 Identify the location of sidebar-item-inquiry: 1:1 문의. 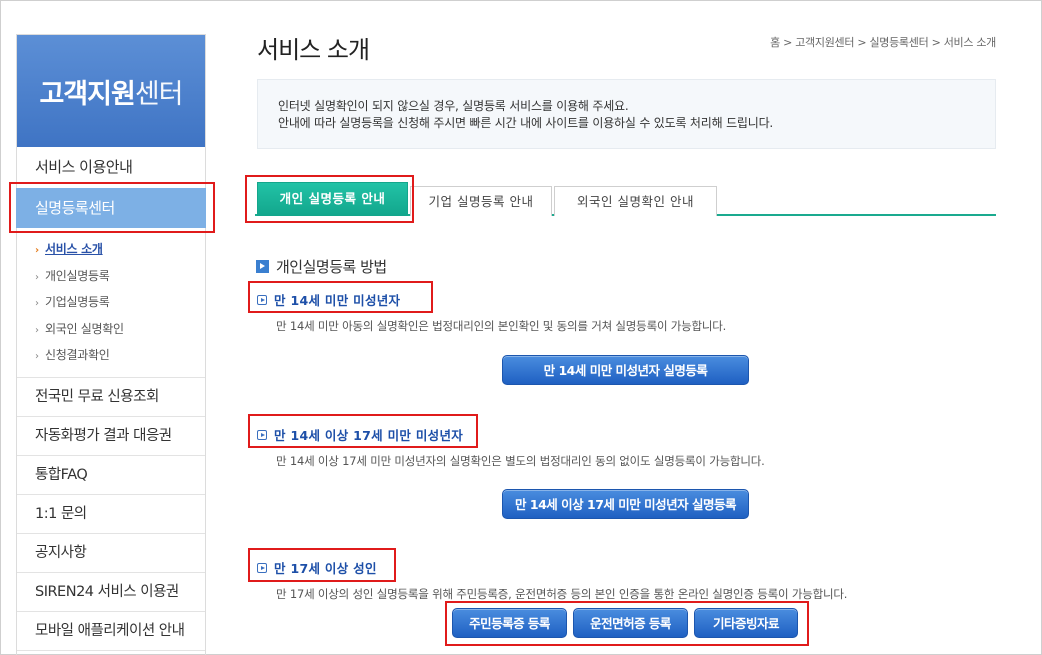
(111, 514).